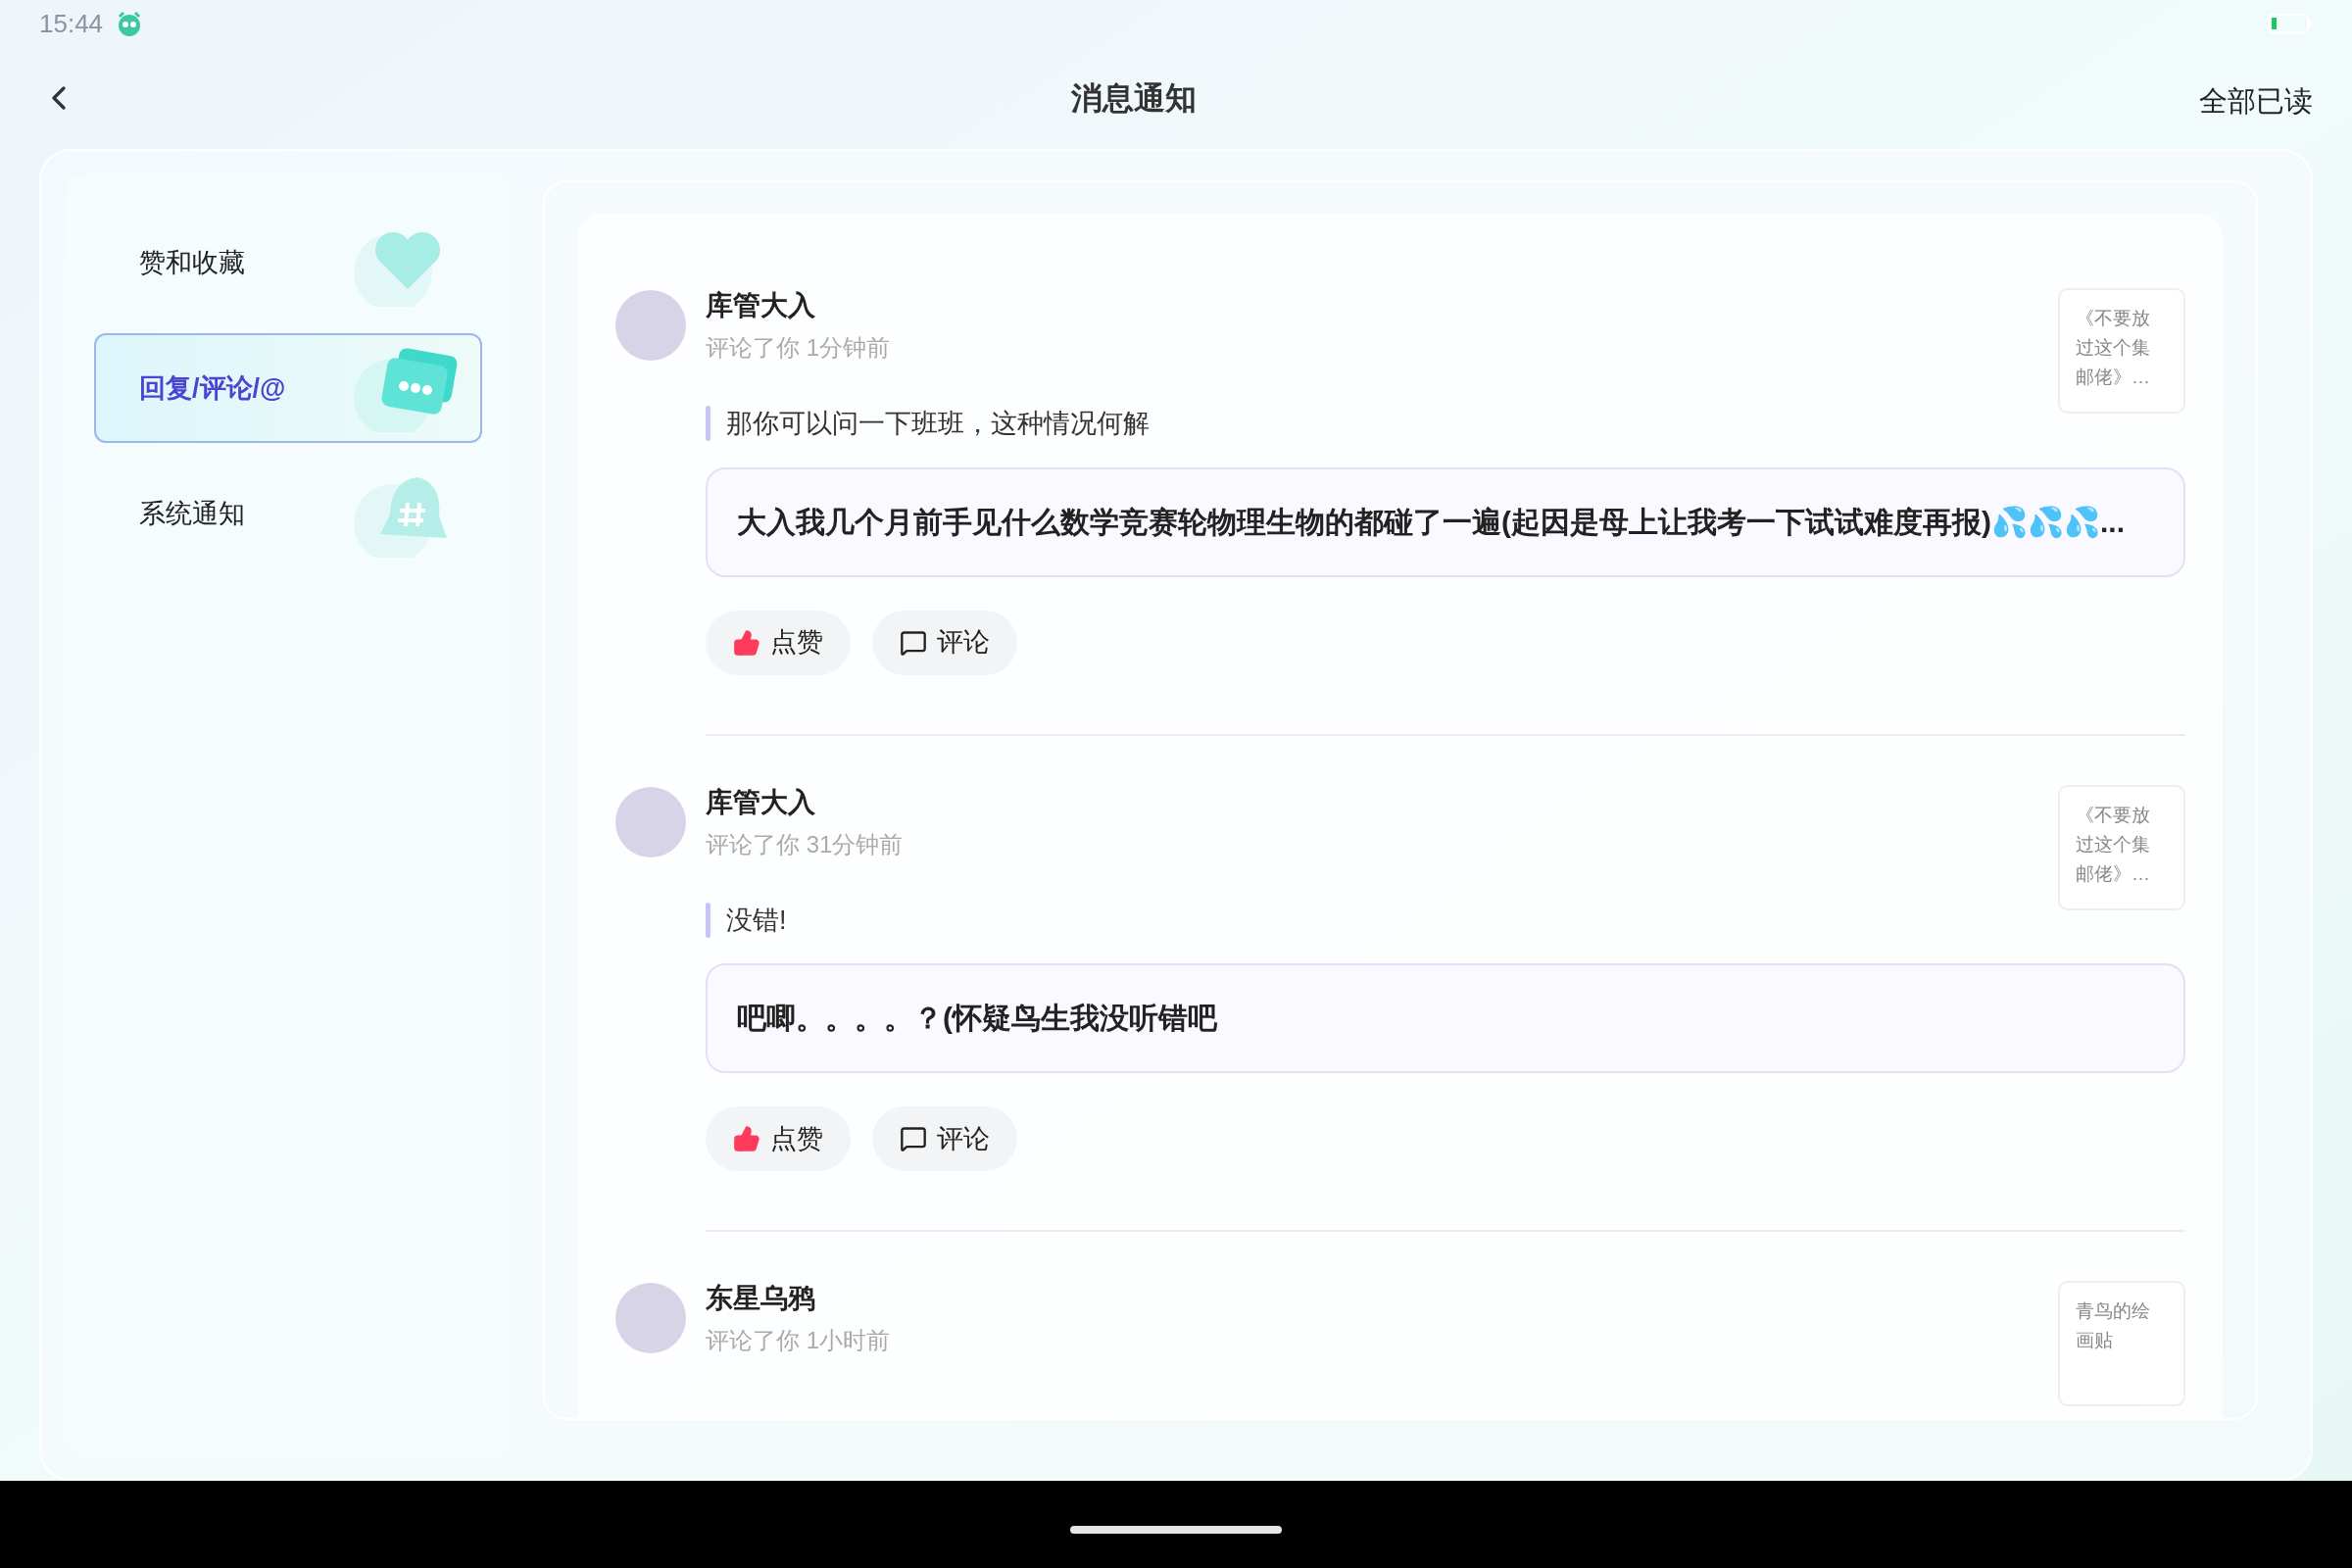 The height and width of the screenshot is (1568, 2352). What do you see at coordinates (761, 1298) in the screenshot?
I see `user-name: 东星乌鸦` at bounding box center [761, 1298].